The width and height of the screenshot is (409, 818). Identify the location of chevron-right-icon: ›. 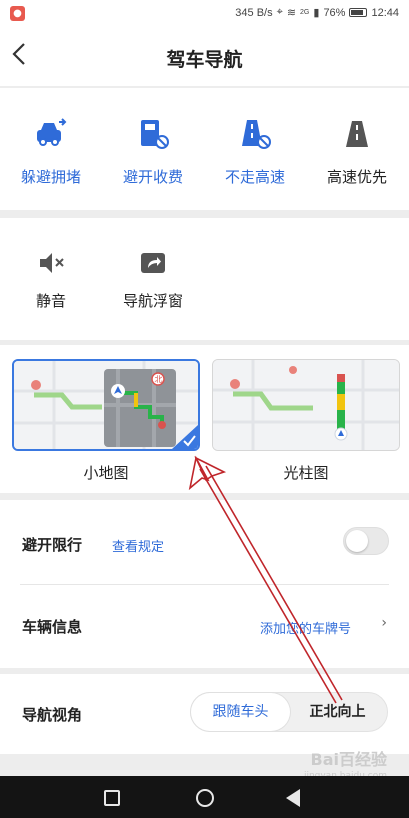
(384, 623).